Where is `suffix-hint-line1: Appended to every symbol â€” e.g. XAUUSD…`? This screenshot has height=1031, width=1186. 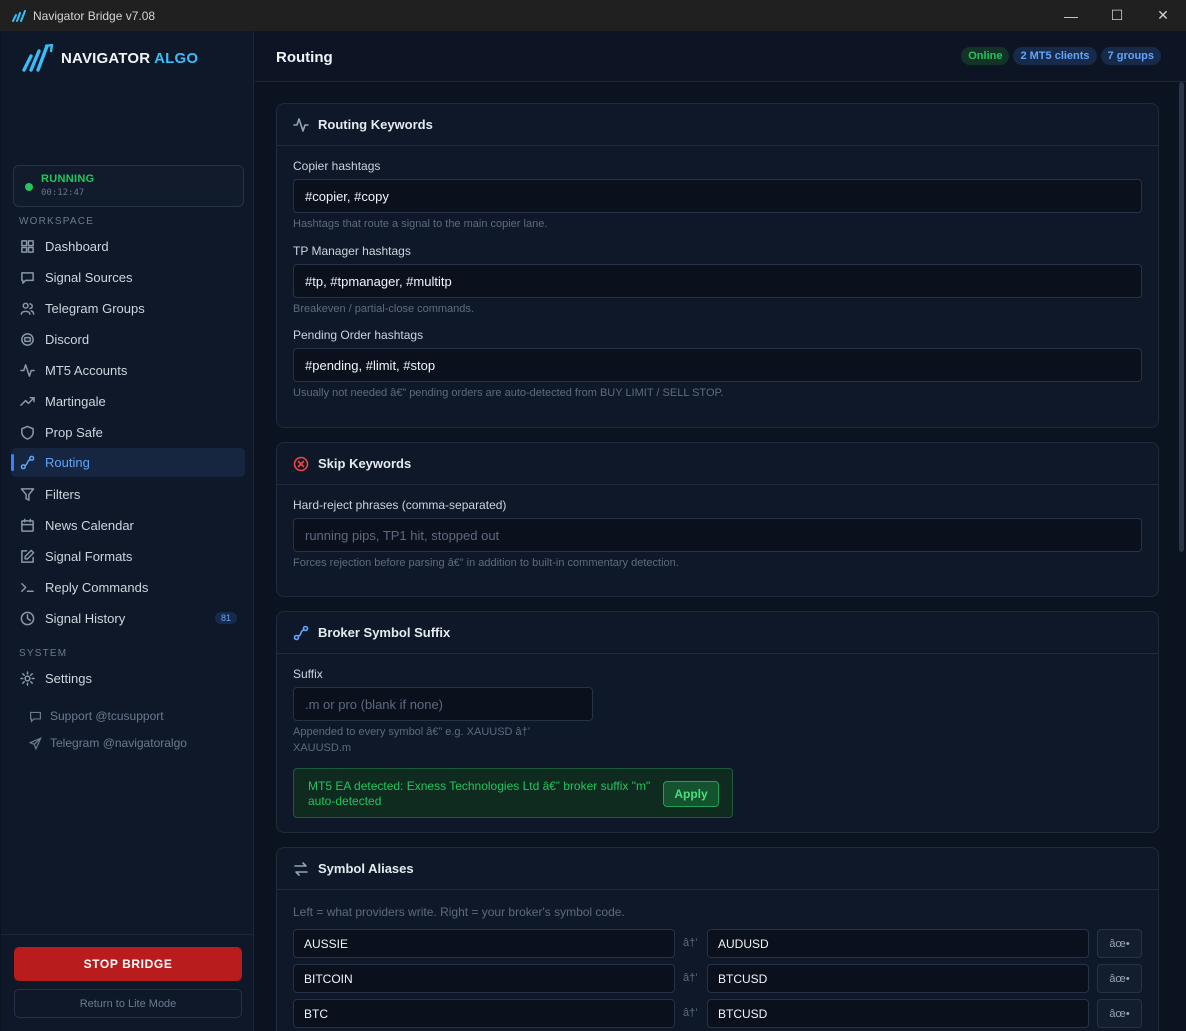
suffix-hint-line1: Appended to every symbol â€” e.g. XAUUSD… is located at coordinates (412, 732).